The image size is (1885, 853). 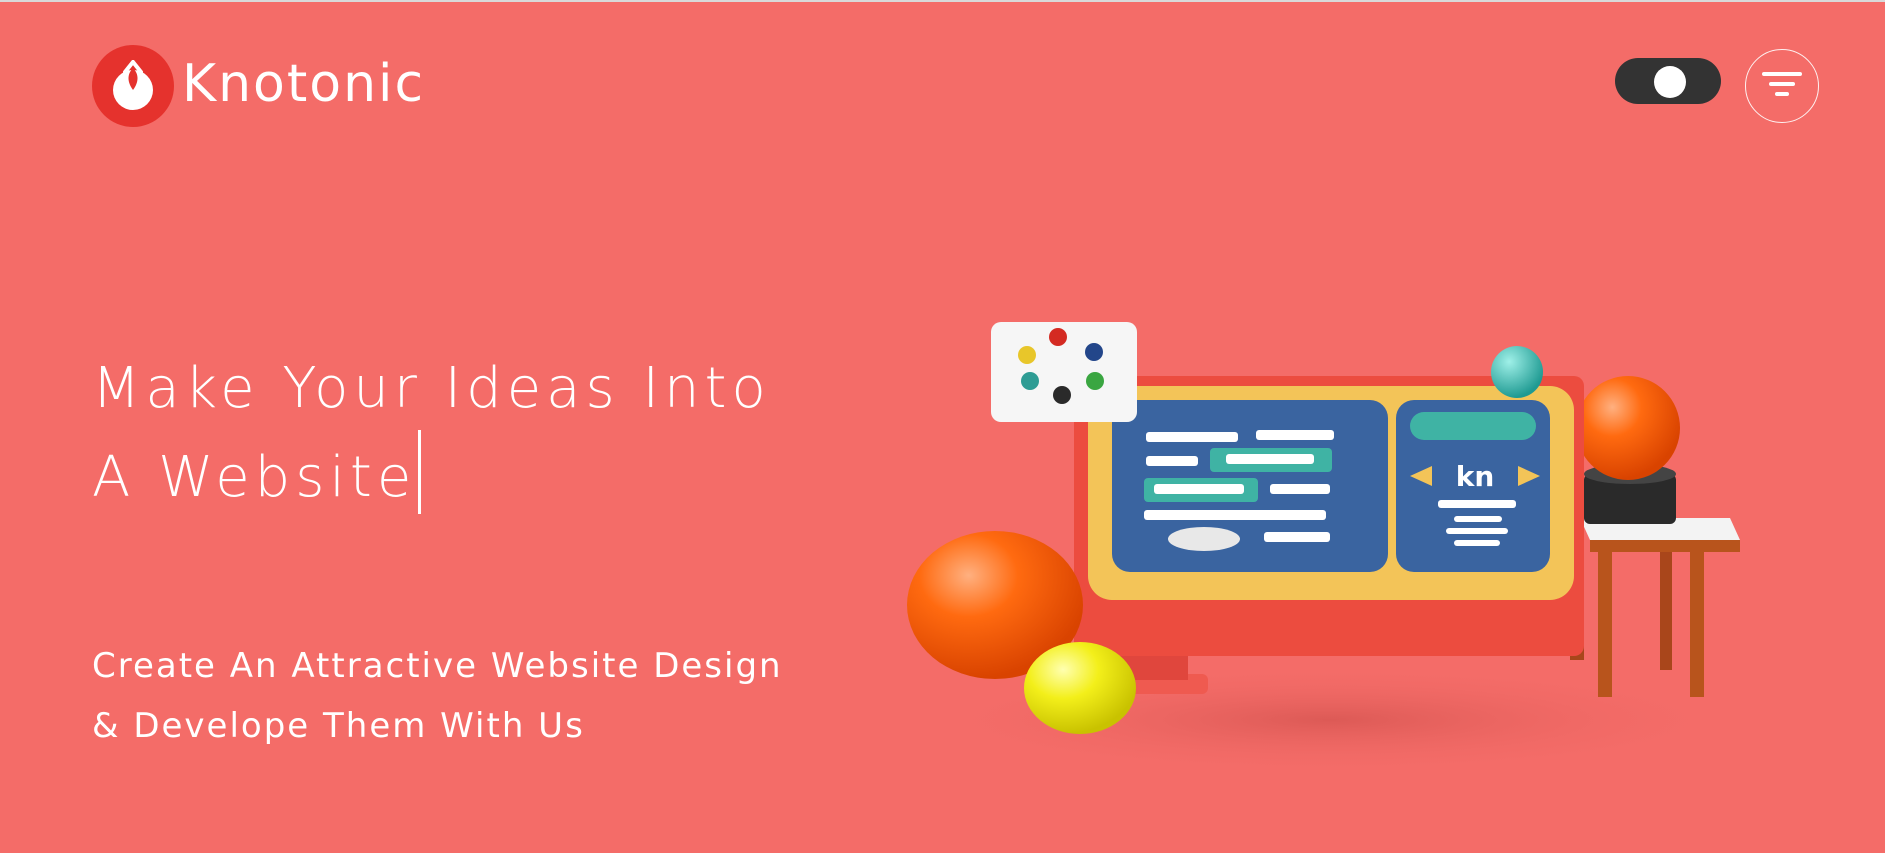 What do you see at coordinates (1475, 476) in the screenshot?
I see `screen-logo-text: kn` at bounding box center [1475, 476].